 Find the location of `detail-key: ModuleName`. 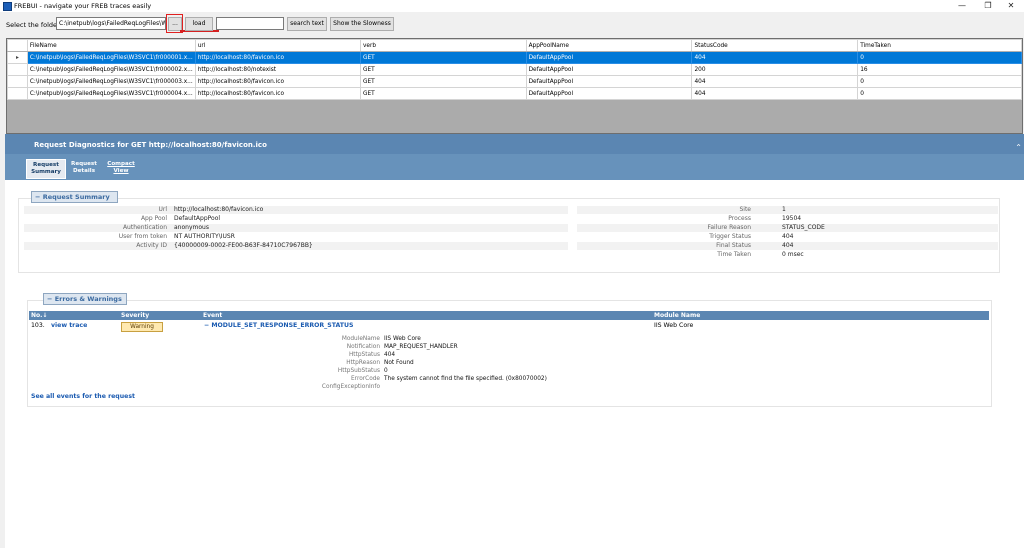

detail-key: ModuleName is located at coordinates (360, 339).